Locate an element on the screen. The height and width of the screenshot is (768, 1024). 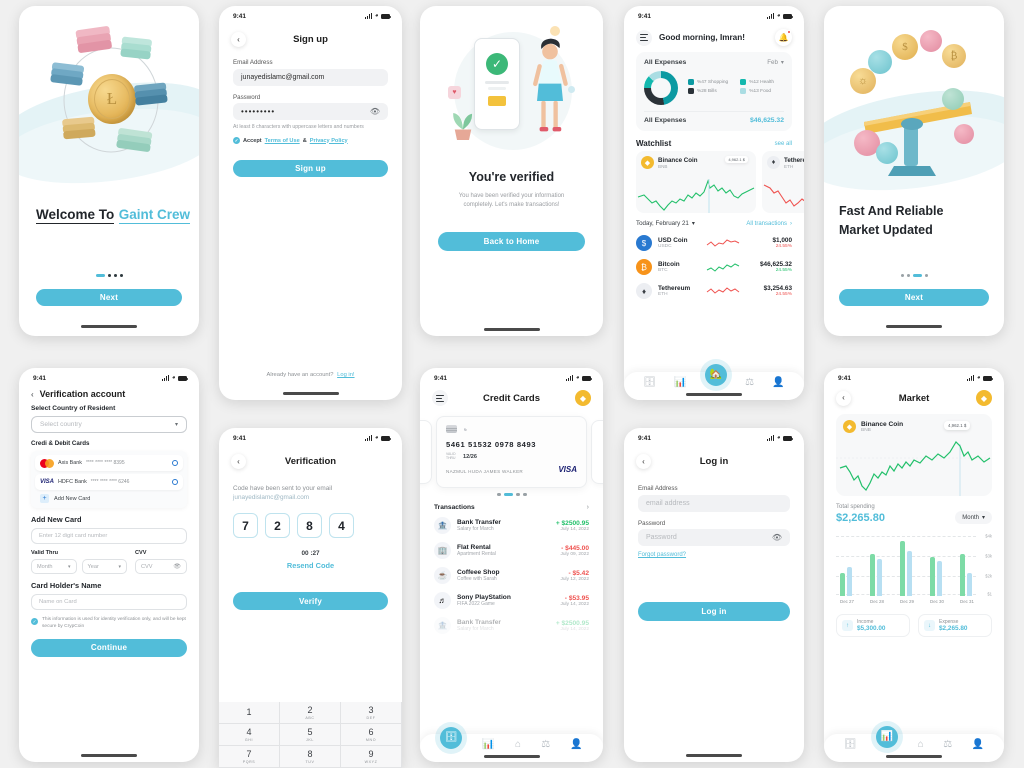
login-submit-button: Log in is located at coordinates (714, 611).